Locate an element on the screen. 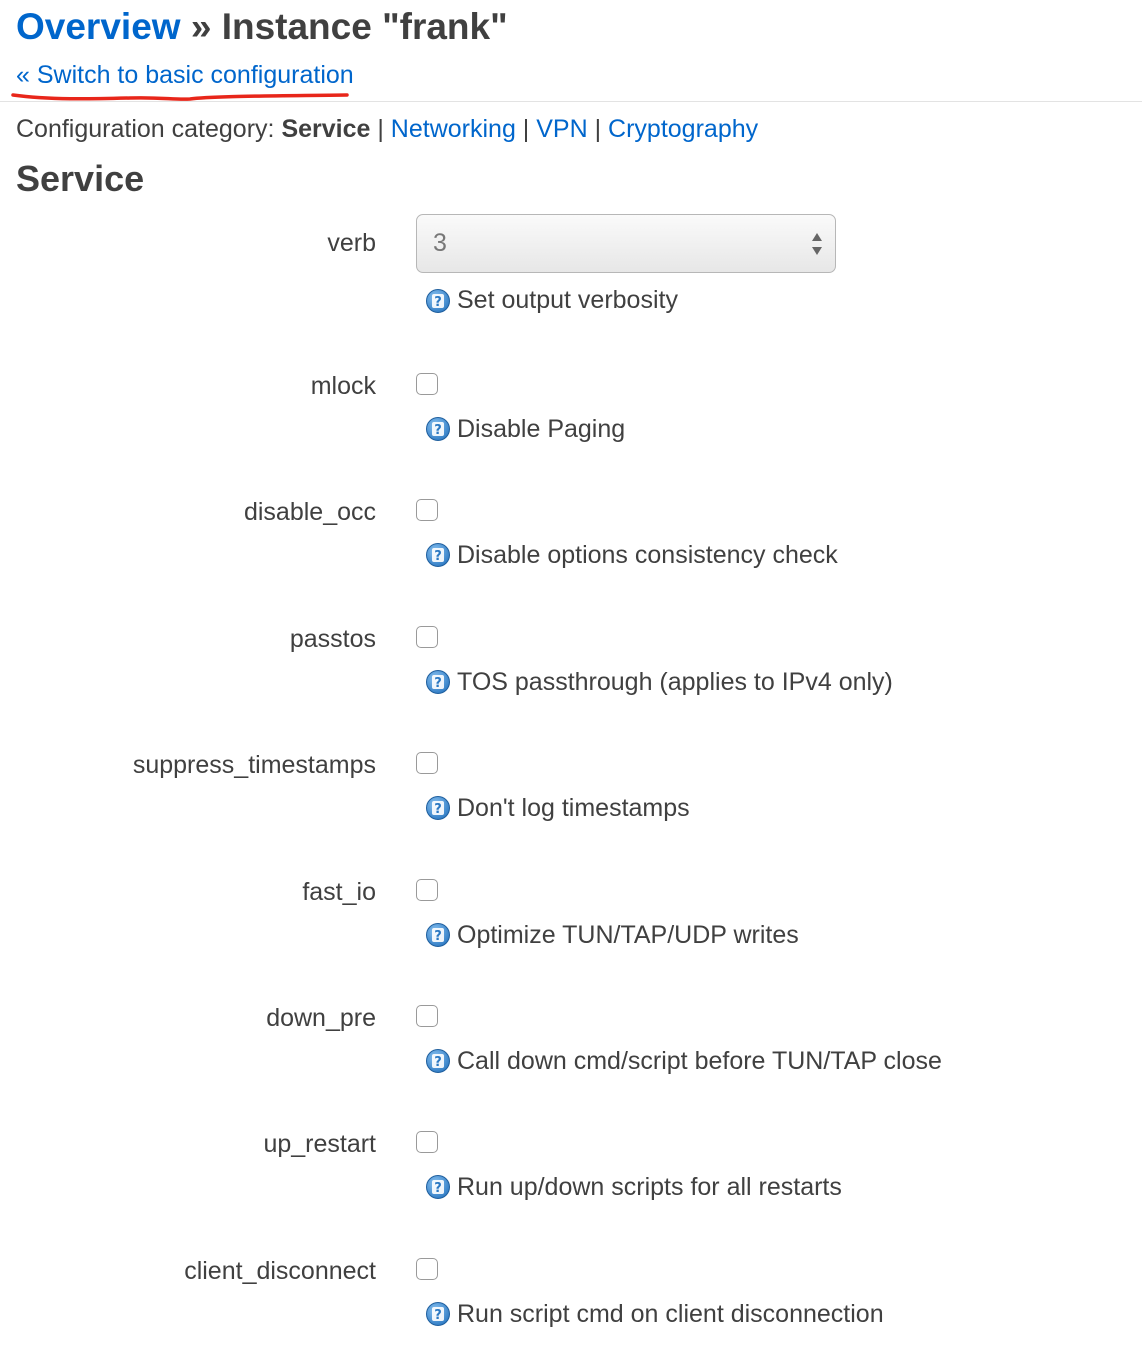 The width and height of the screenshot is (1142, 1366). option-checkbox-passtos is located at coordinates (427, 637).